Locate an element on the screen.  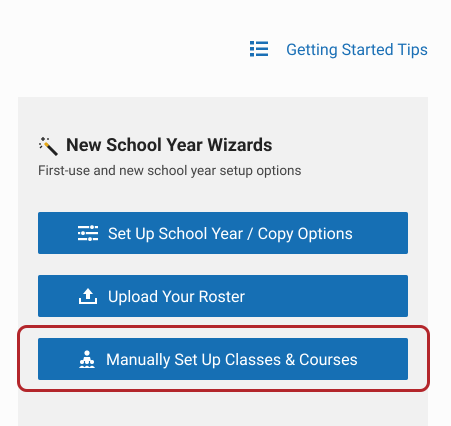
list-icon is located at coordinates (259, 49).